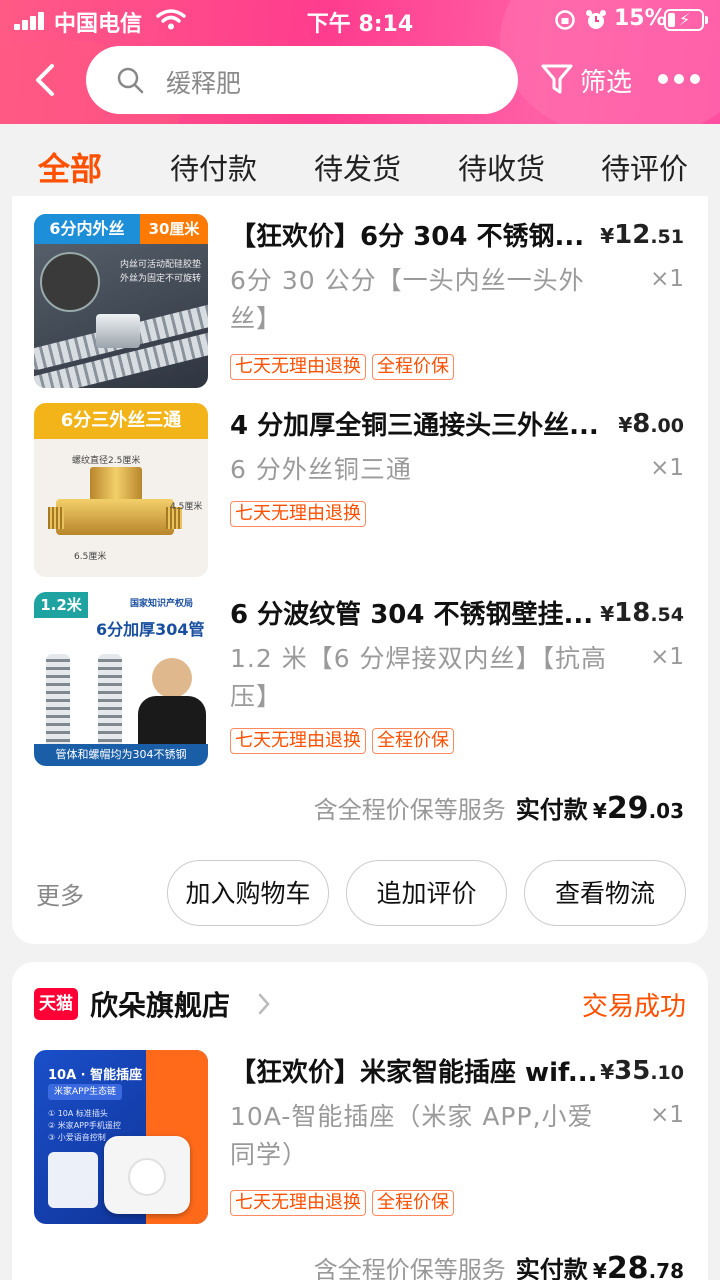  I want to click on chevron-right-icon, so click(264, 1004).